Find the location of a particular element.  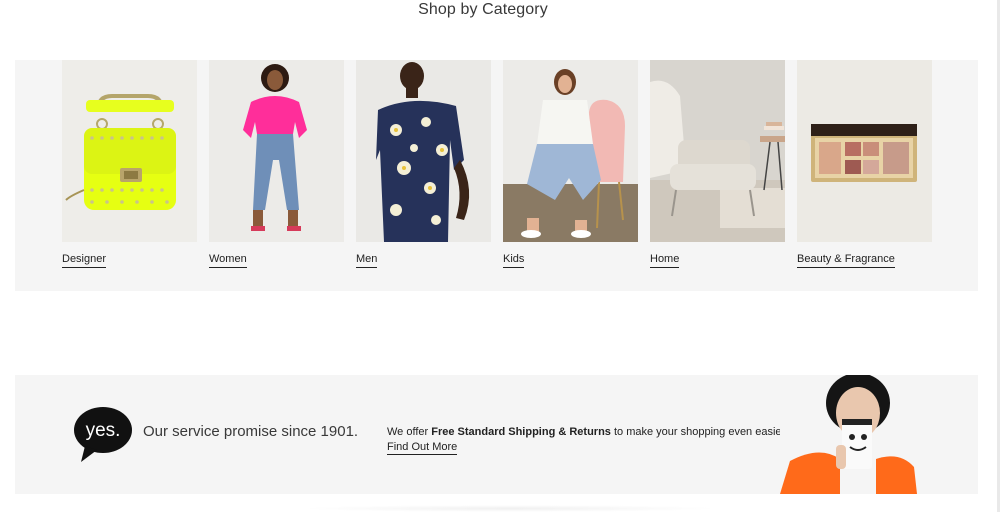

category-label-beauty-fragrance: Beauty & Fragrance is located at coordinates (846, 260).